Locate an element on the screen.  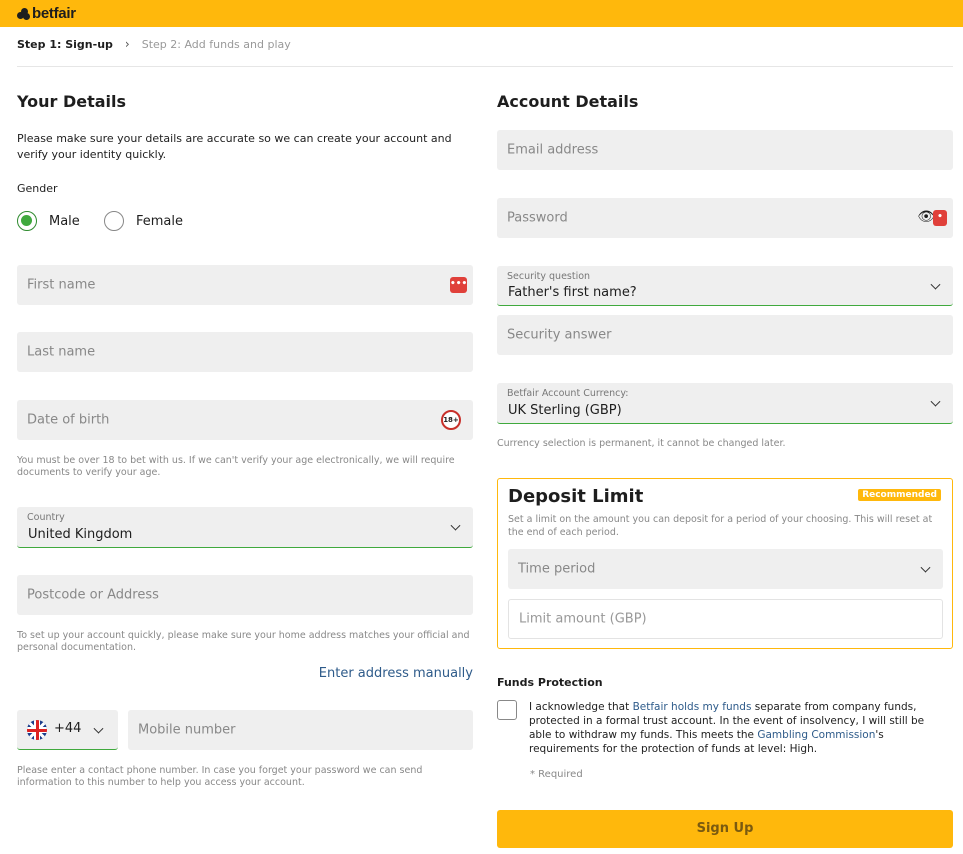
security-question-label: Security question is located at coordinates (549, 276).